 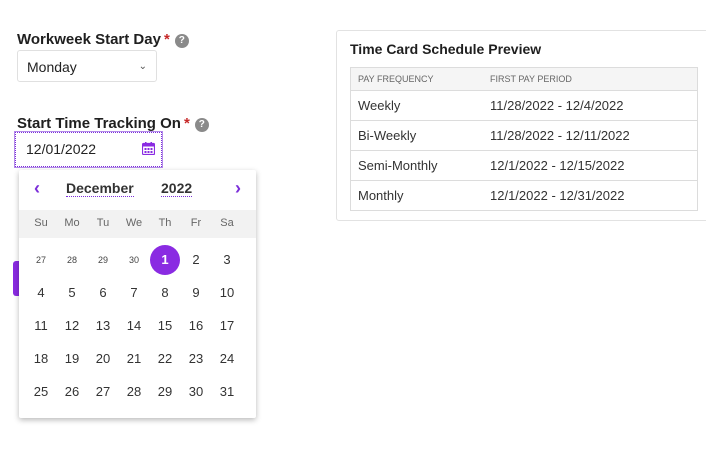 What do you see at coordinates (41, 223) in the screenshot?
I see `weekday-label: Su` at bounding box center [41, 223].